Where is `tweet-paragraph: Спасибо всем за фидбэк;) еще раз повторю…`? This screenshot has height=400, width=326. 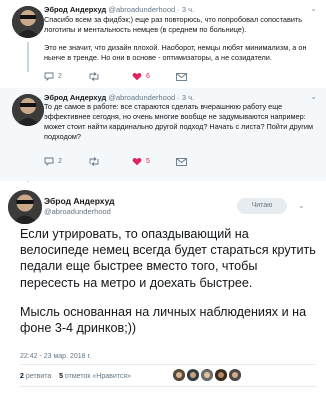 tweet-paragraph: Спасибо всем за фидбэк;) еще раз повторю… is located at coordinates (173, 24).